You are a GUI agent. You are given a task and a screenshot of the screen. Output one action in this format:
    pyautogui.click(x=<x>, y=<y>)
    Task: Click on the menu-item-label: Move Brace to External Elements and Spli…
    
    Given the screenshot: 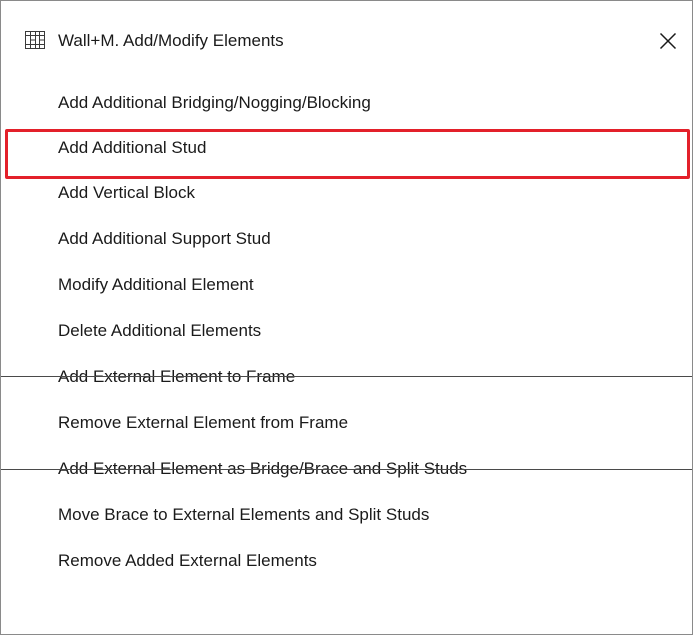 What is the action you would take?
    pyautogui.click(x=244, y=514)
    